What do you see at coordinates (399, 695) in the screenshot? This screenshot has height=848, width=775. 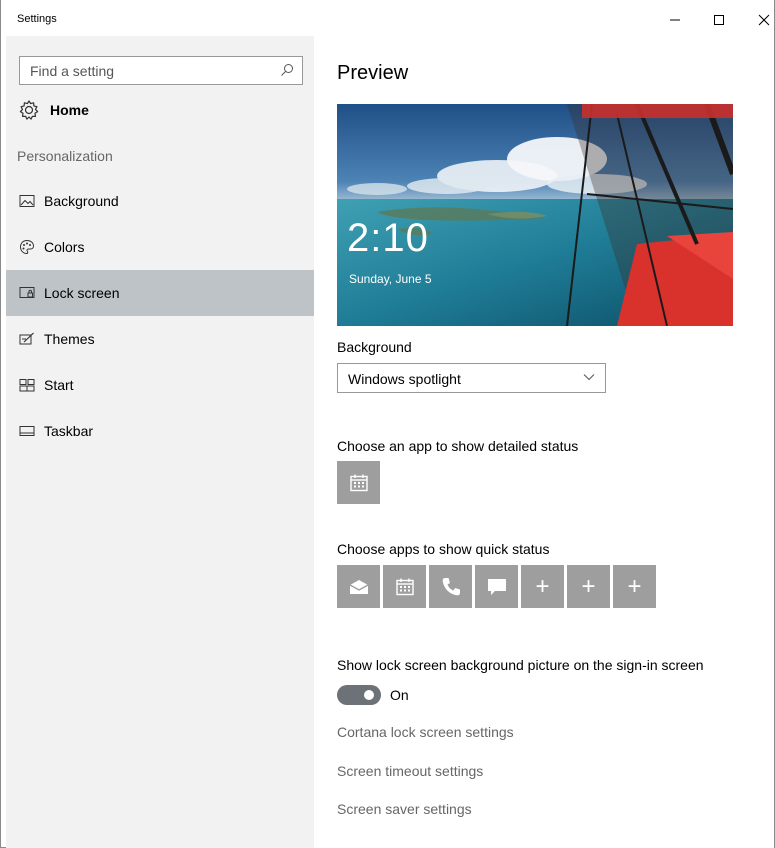 I see `toggle-state-label: On` at bounding box center [399, 695].